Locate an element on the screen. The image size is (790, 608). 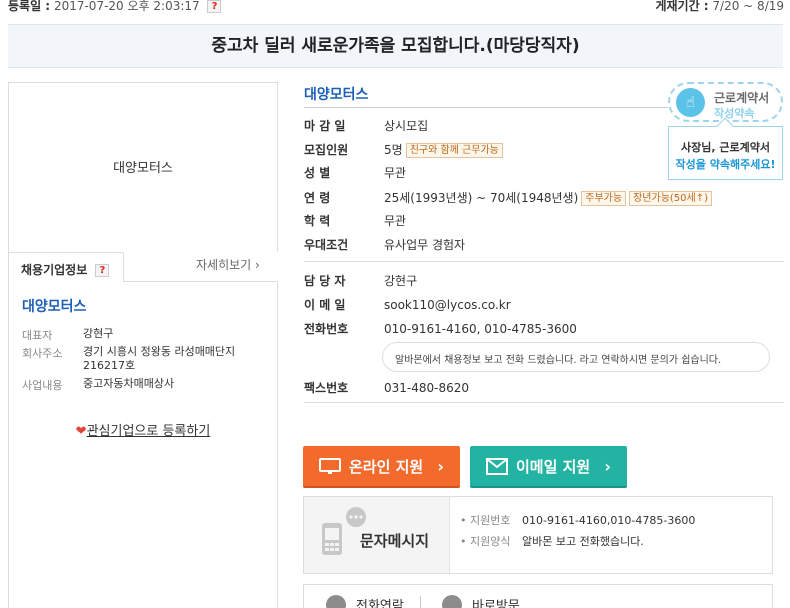
phone-contact-label: 전화연락 is located at coordinates (380, 603).